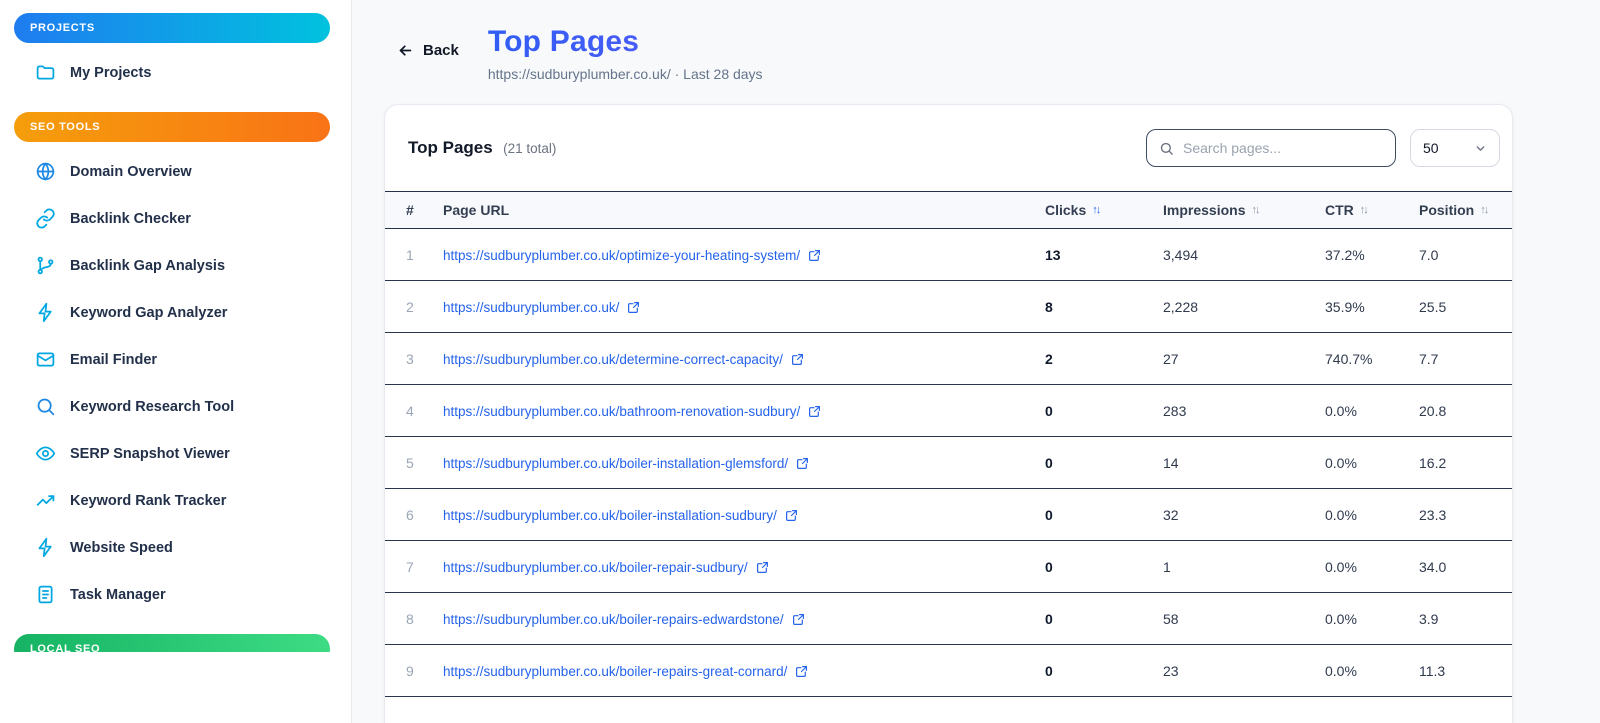 Image resolution: width=1600 pixels, height=723 pixels. Describe the element at coordinates (114, 359) in the screenshot. I see `sidebar-item-label: Email Finder` at that location.